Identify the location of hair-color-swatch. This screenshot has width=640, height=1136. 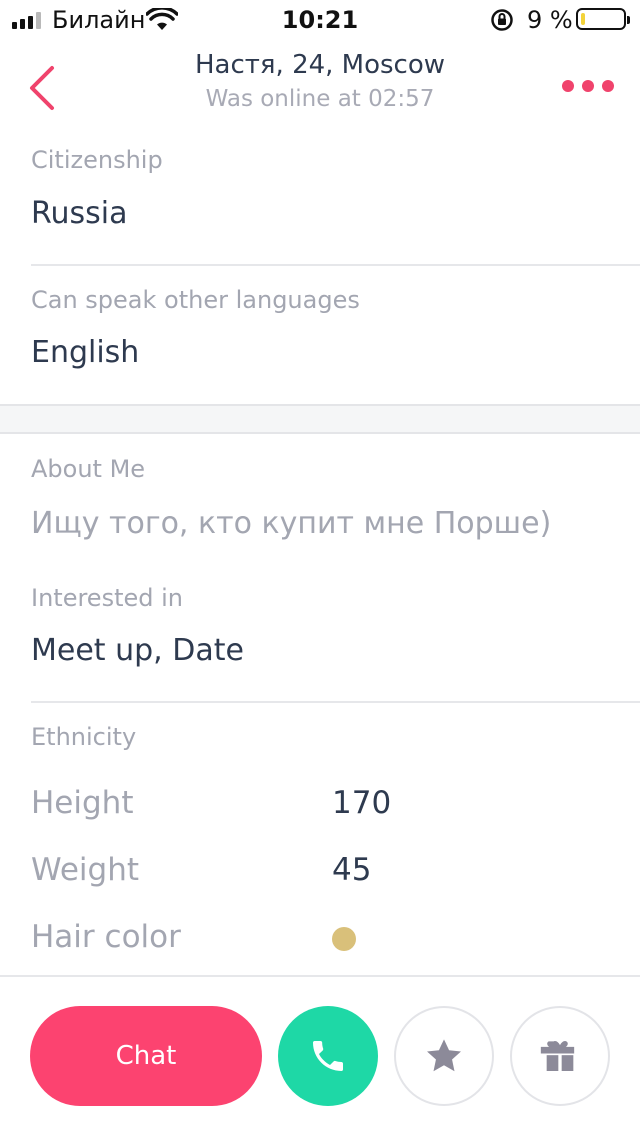
(344, 939).